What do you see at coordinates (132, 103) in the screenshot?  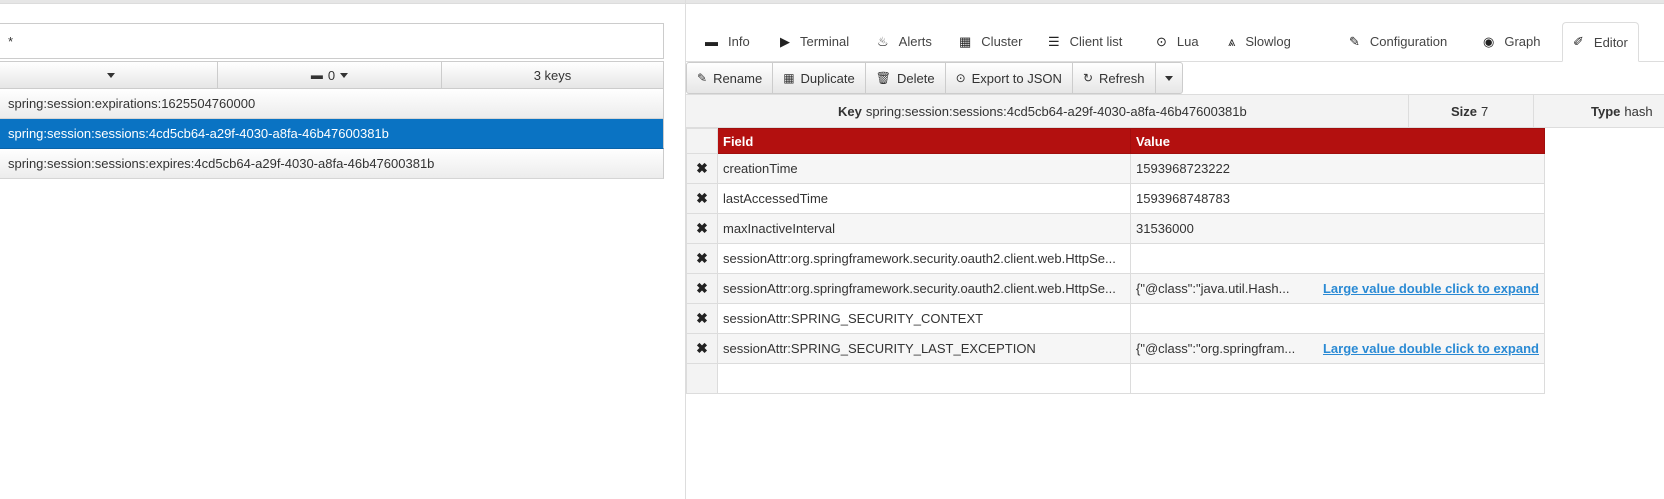 I see `key-name: spring:session:expirations:1625504760000` at bounding box center [132, 103].